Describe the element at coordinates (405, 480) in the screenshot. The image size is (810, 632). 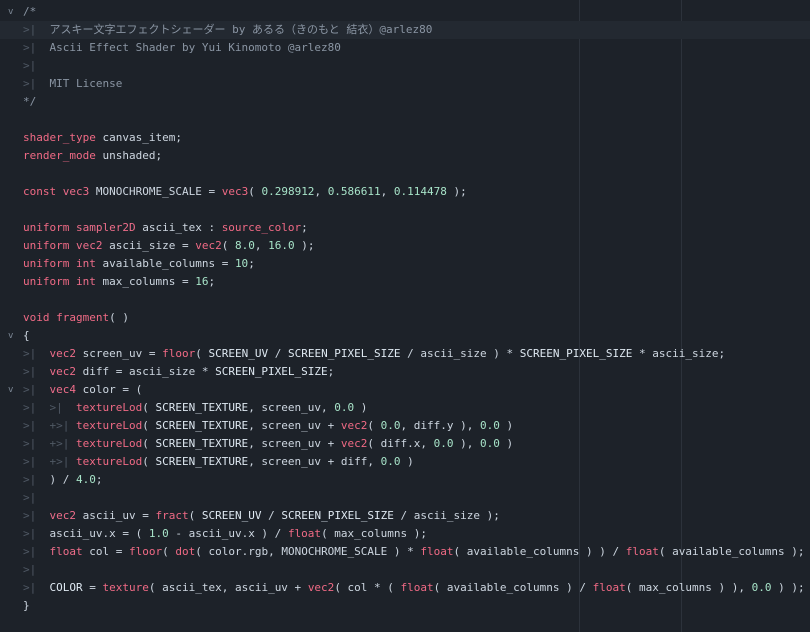
I see `code-line: >| ) / 4.0;` at that location.